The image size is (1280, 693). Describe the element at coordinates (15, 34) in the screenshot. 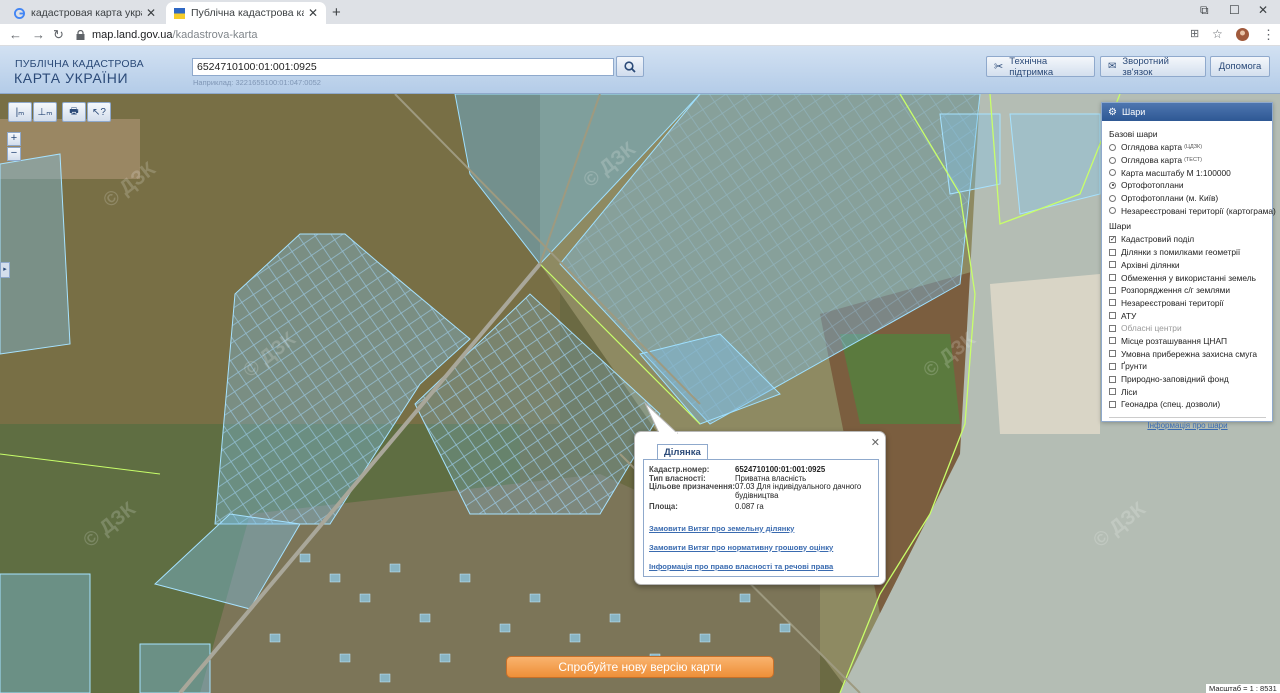

I see `back-icon: ←` at that location.